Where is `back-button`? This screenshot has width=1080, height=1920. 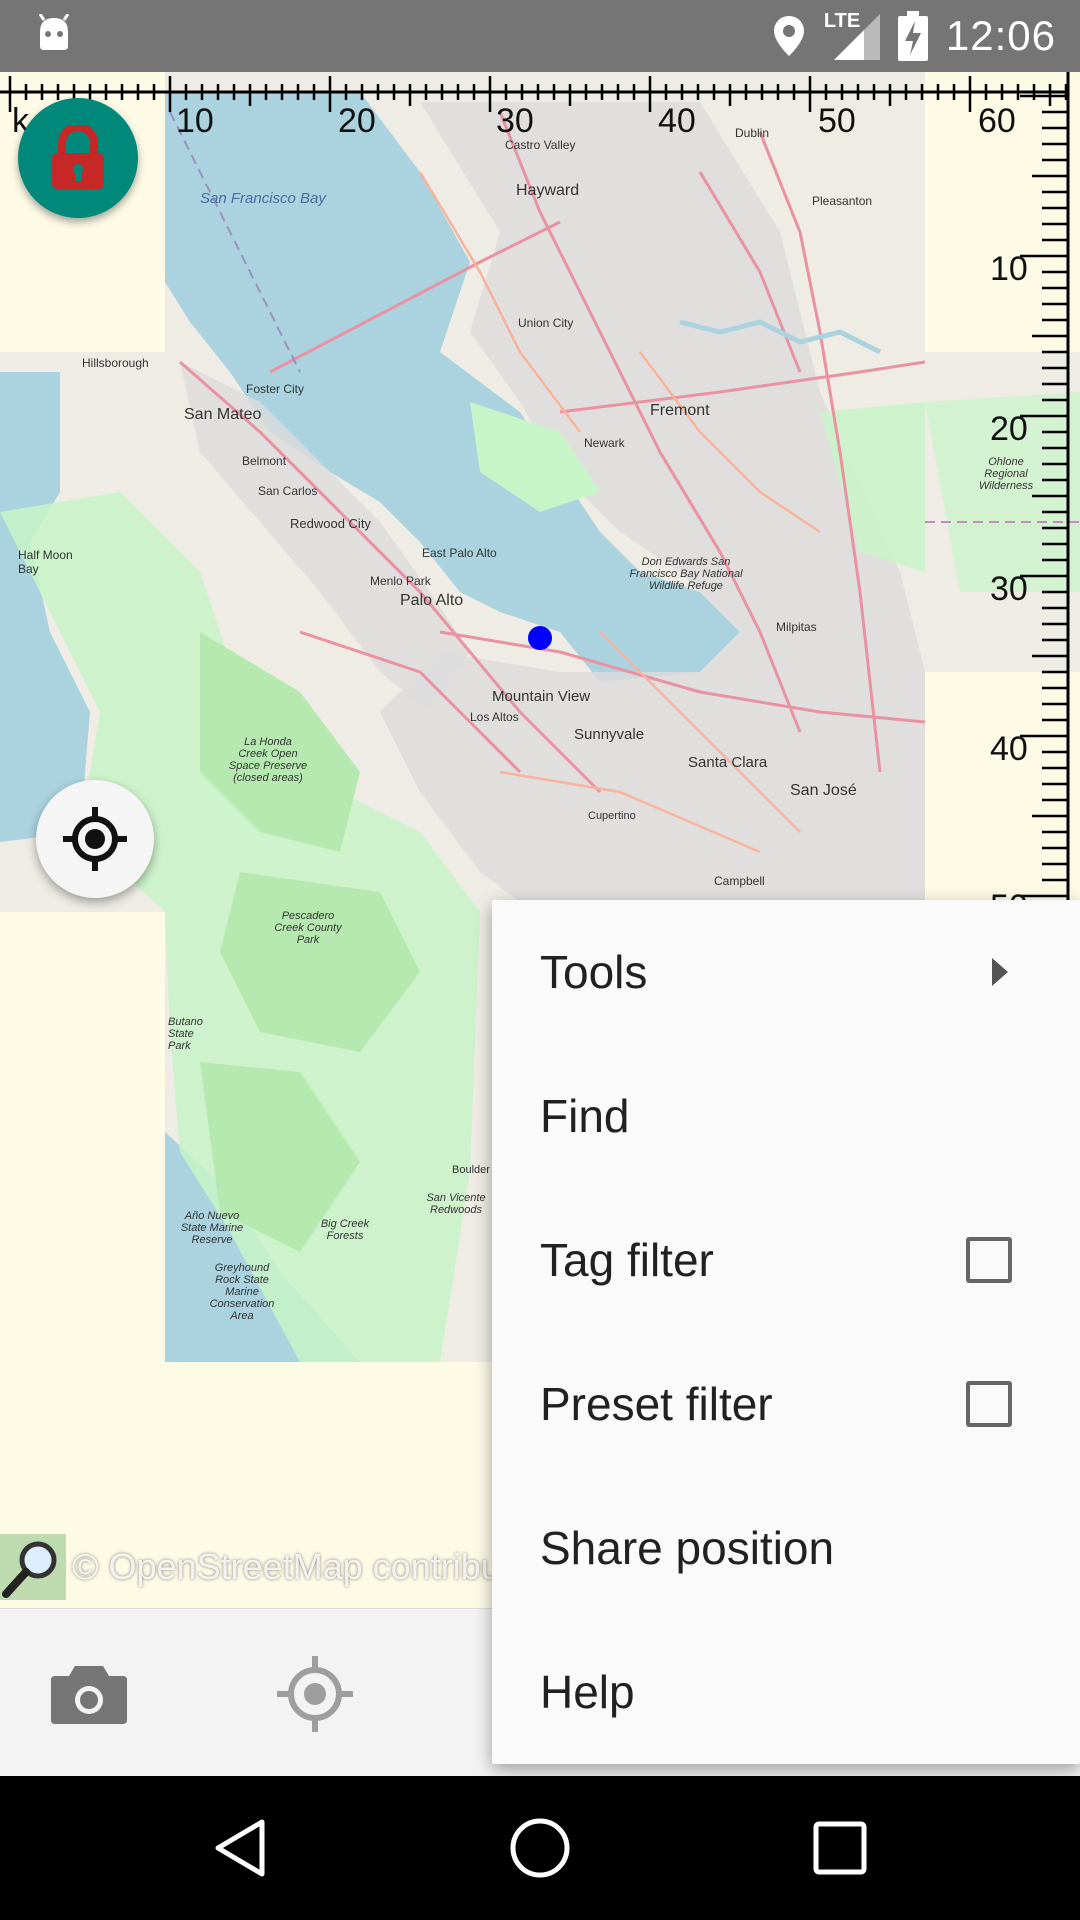
back-button is located at coordinates (240, 1848).